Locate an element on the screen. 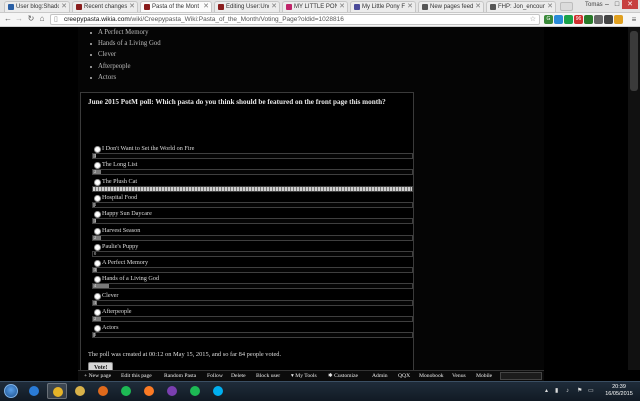 The height and width of the screenshot is (401, 640). list-item: Hands of a Living God is located at coordinates (123, 43).